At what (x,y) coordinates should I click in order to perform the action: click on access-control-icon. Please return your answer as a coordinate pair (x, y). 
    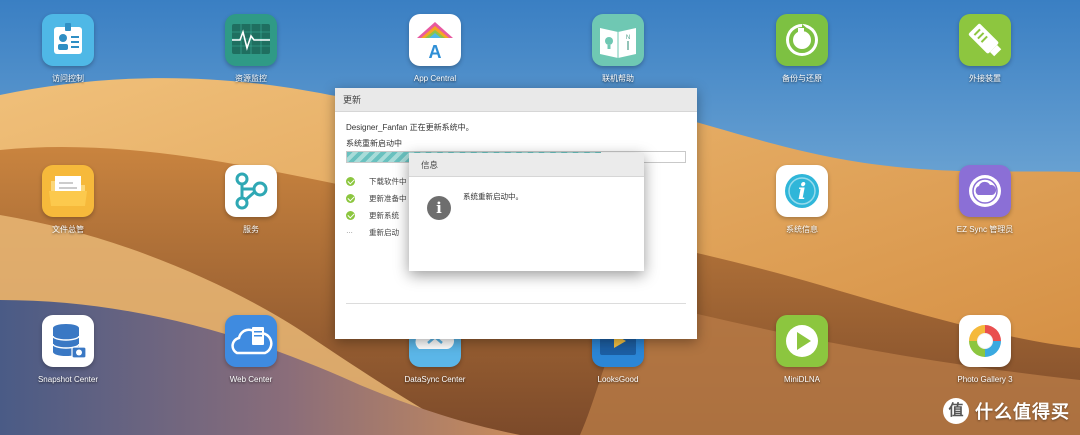
    Looking at the image, I should click on (68, 40).